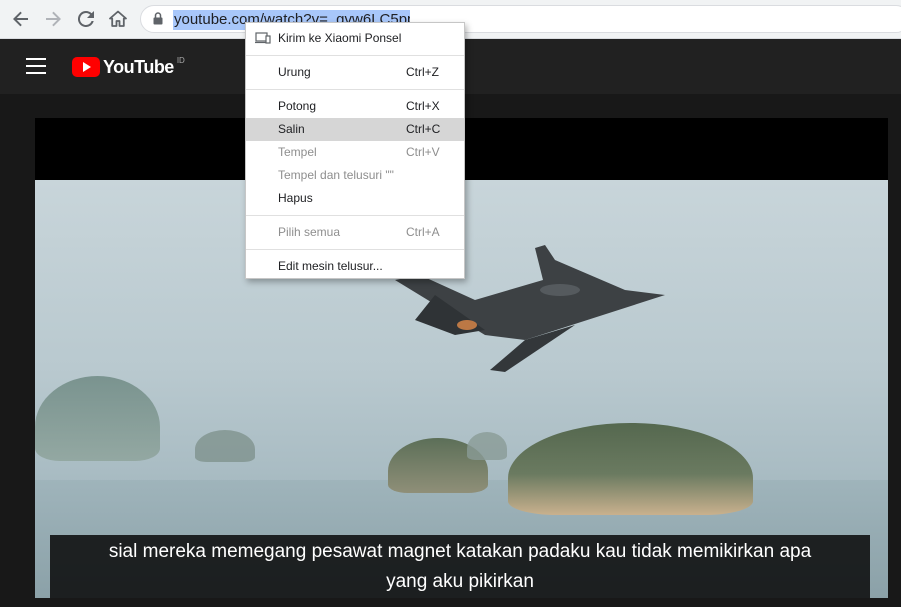 This screenshot has height=607, width=901. Describe the element at coordinates (180, 60) in the screenshot. I see `region-code: ID` at that location.